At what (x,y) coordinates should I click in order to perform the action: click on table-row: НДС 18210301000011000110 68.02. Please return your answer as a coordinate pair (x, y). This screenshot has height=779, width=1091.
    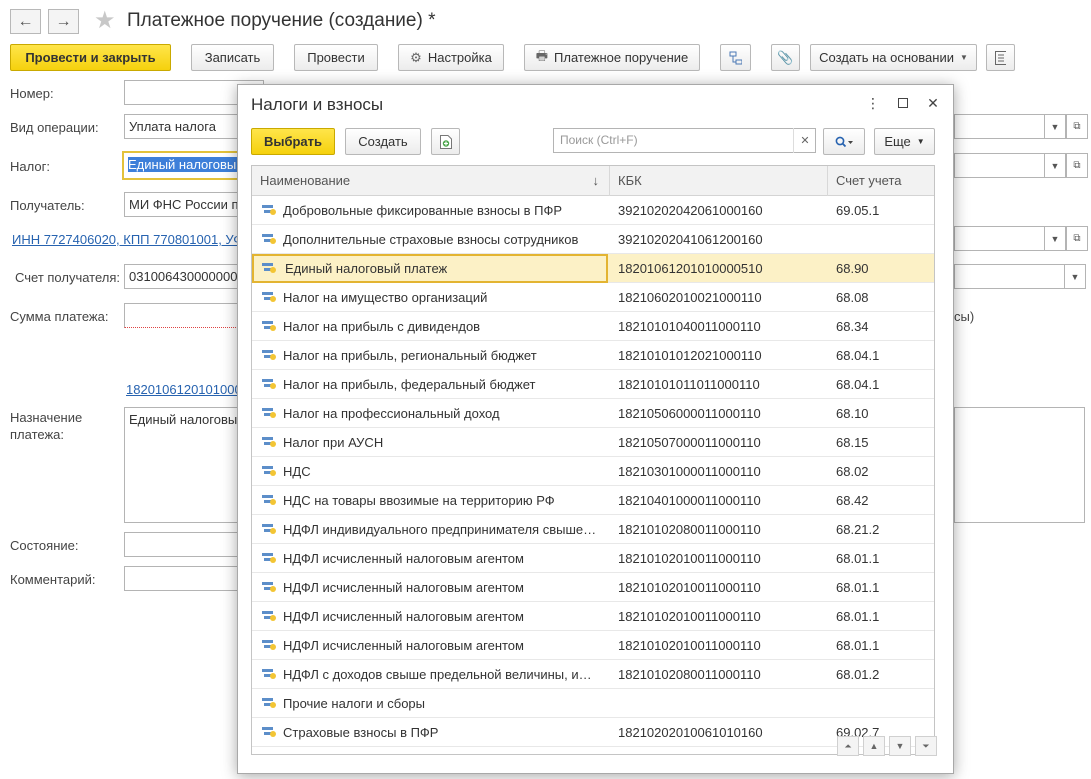
    Looking at the image, I should click on (593, 471).